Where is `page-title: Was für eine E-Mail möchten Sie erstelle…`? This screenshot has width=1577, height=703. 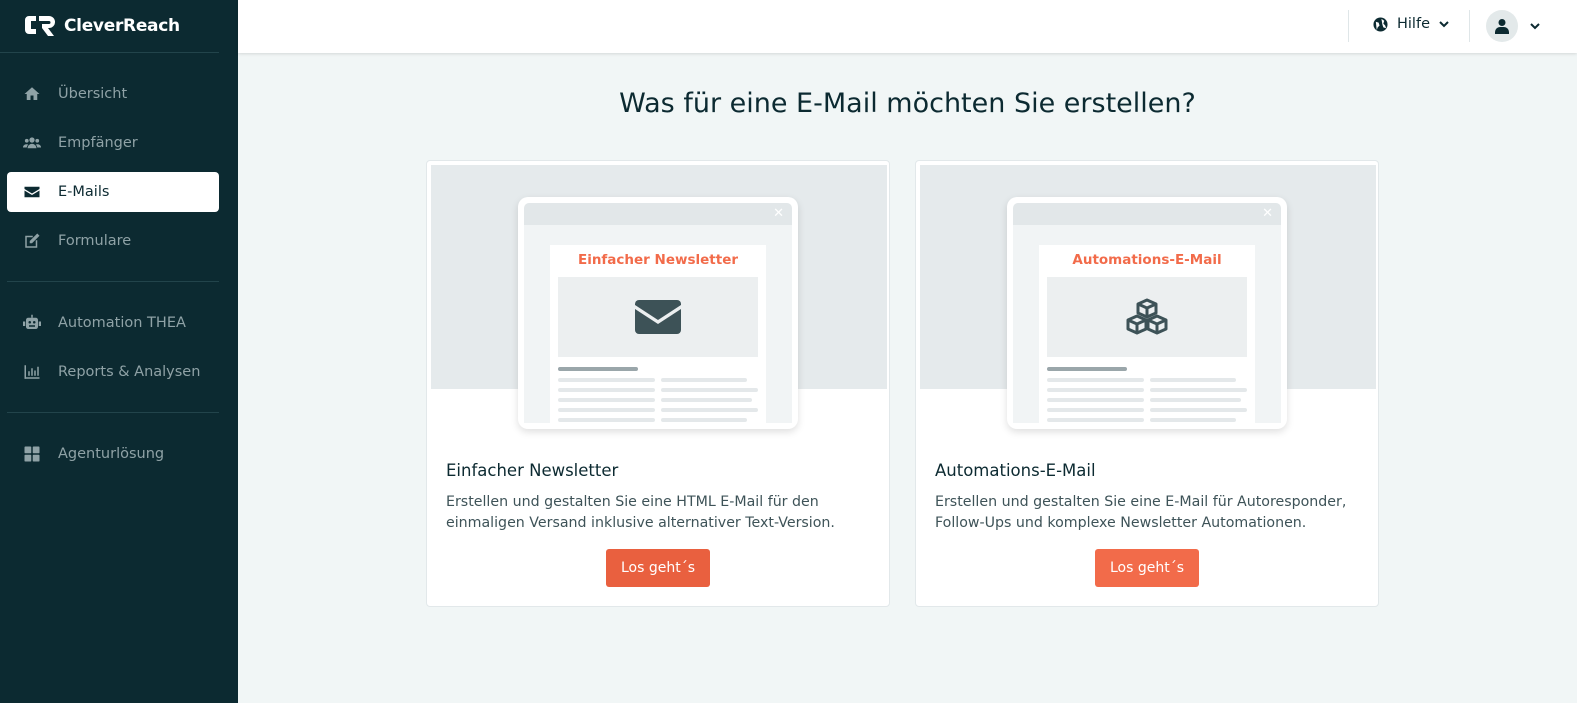
page-title: Was für eine E-Mail möchten Sie erstelle… is located at coordinates (907, 103).